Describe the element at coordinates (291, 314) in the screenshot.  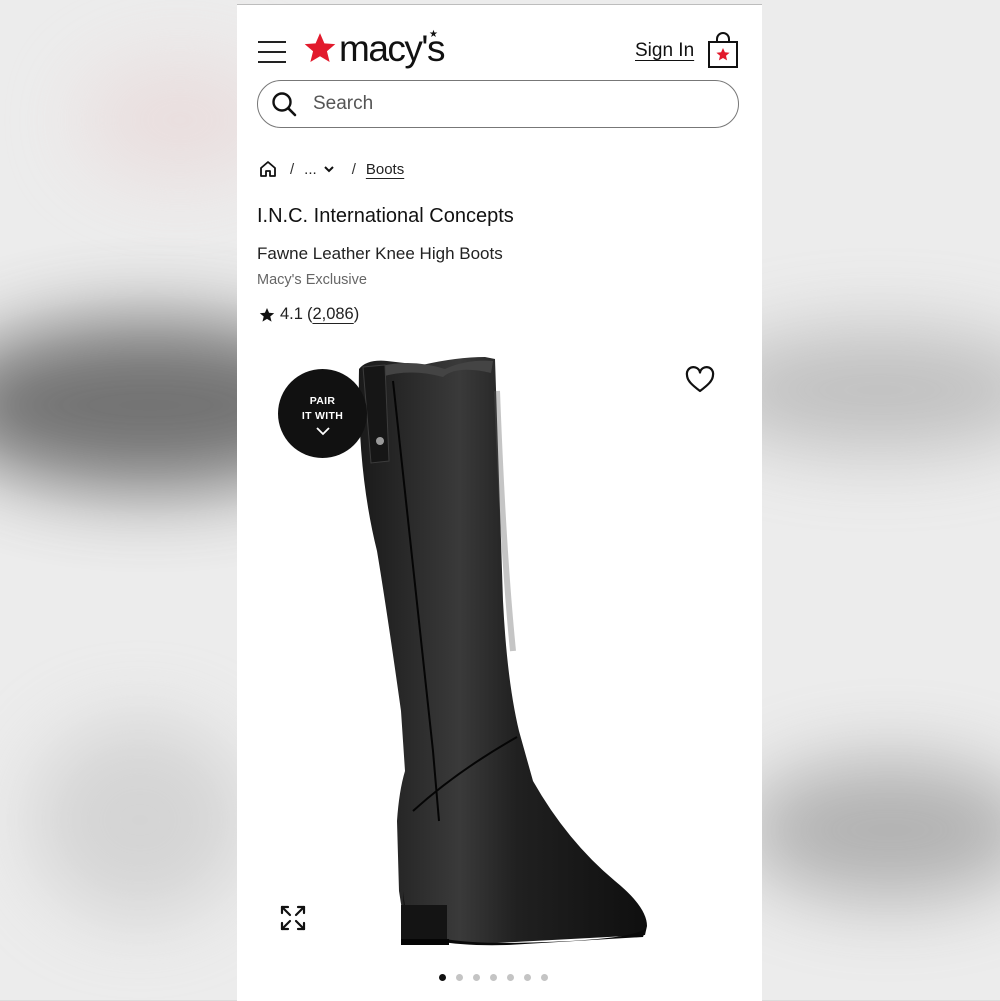
I see `rating-value: 4.1` at that location.